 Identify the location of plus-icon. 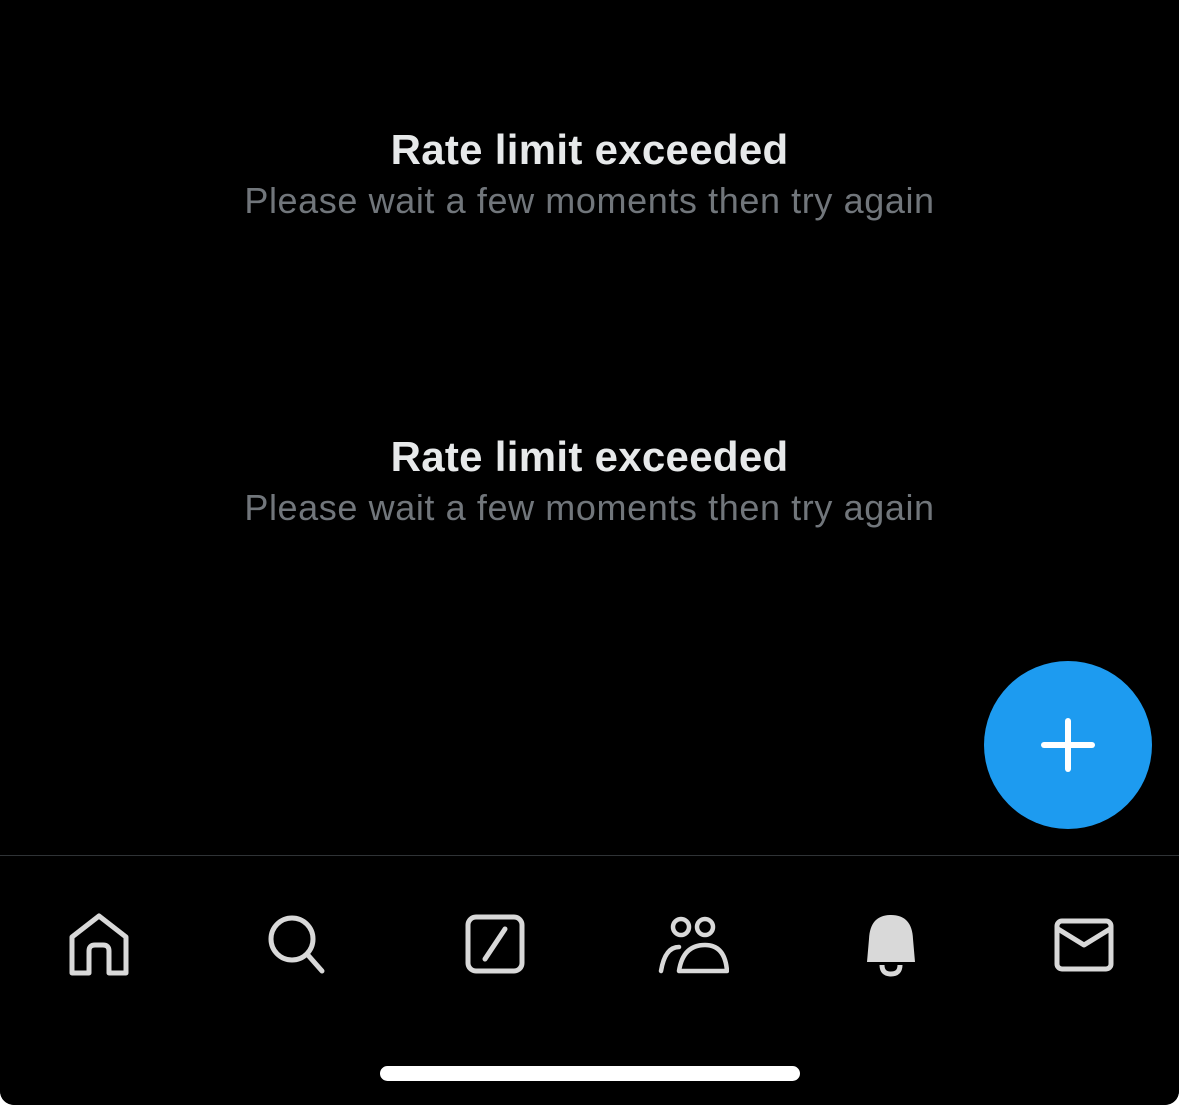
(1068, 745).